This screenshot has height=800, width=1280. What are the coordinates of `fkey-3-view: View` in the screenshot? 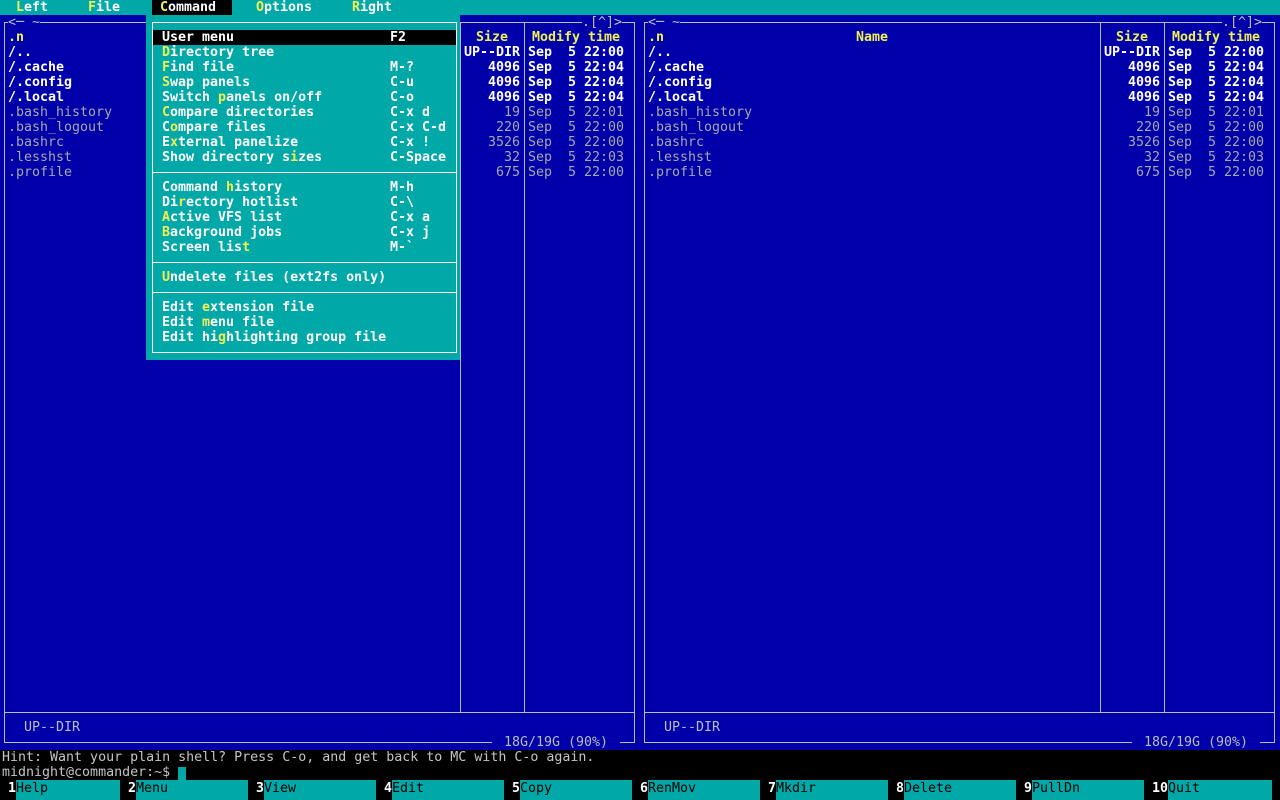 It's located at (320, 790).